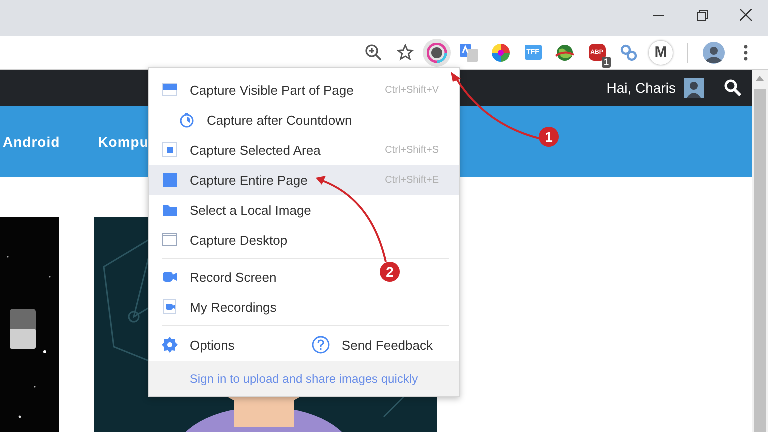  Describe the element at coordinates (733, 88) in the screenshot. I see `search-icon` at that location.